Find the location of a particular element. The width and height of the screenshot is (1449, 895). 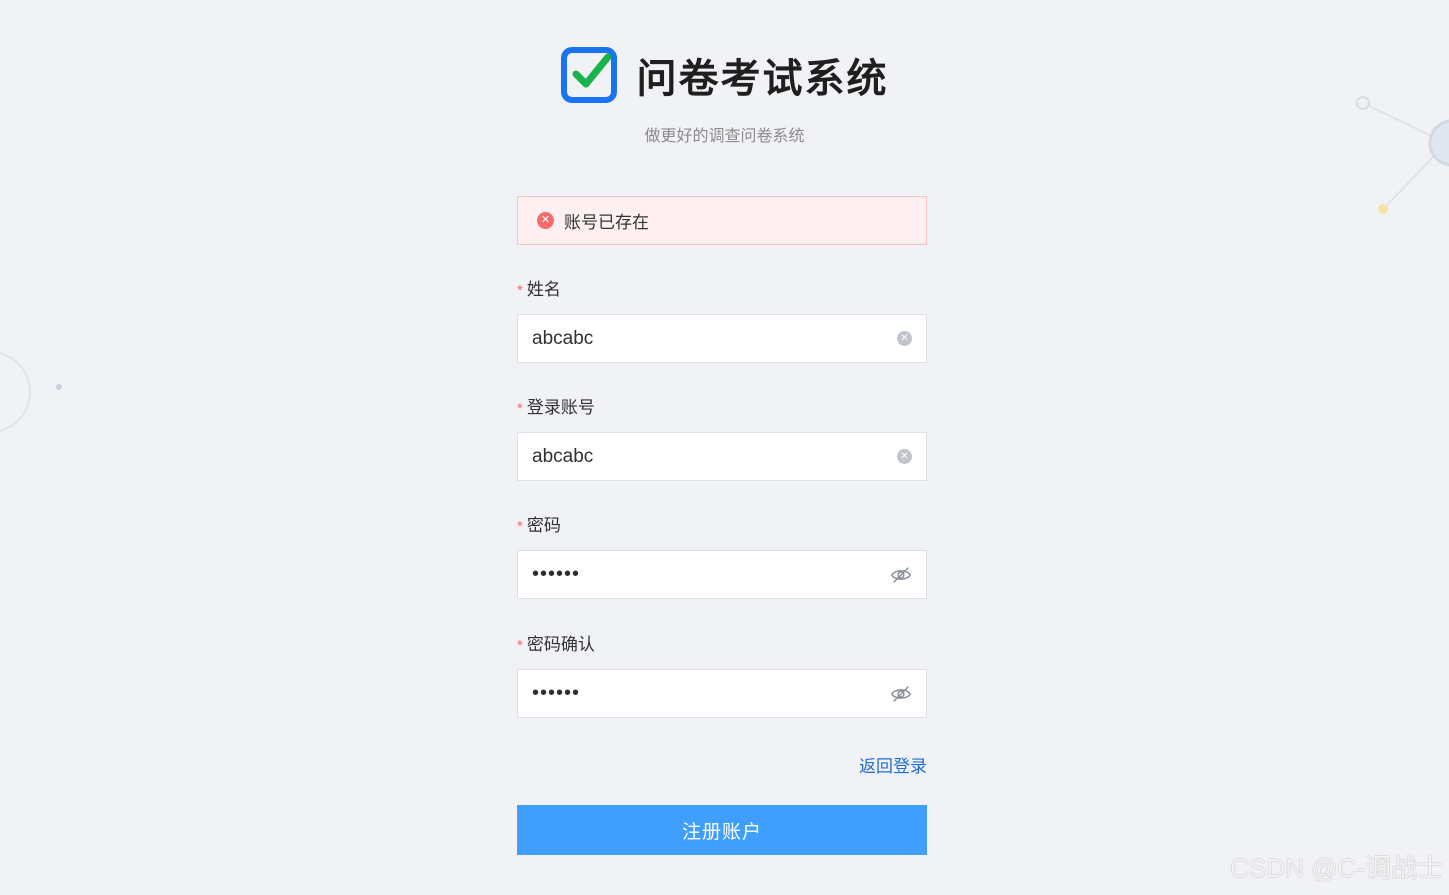

account-input-wrapper: ✕ is located at coordinates (722, 456).